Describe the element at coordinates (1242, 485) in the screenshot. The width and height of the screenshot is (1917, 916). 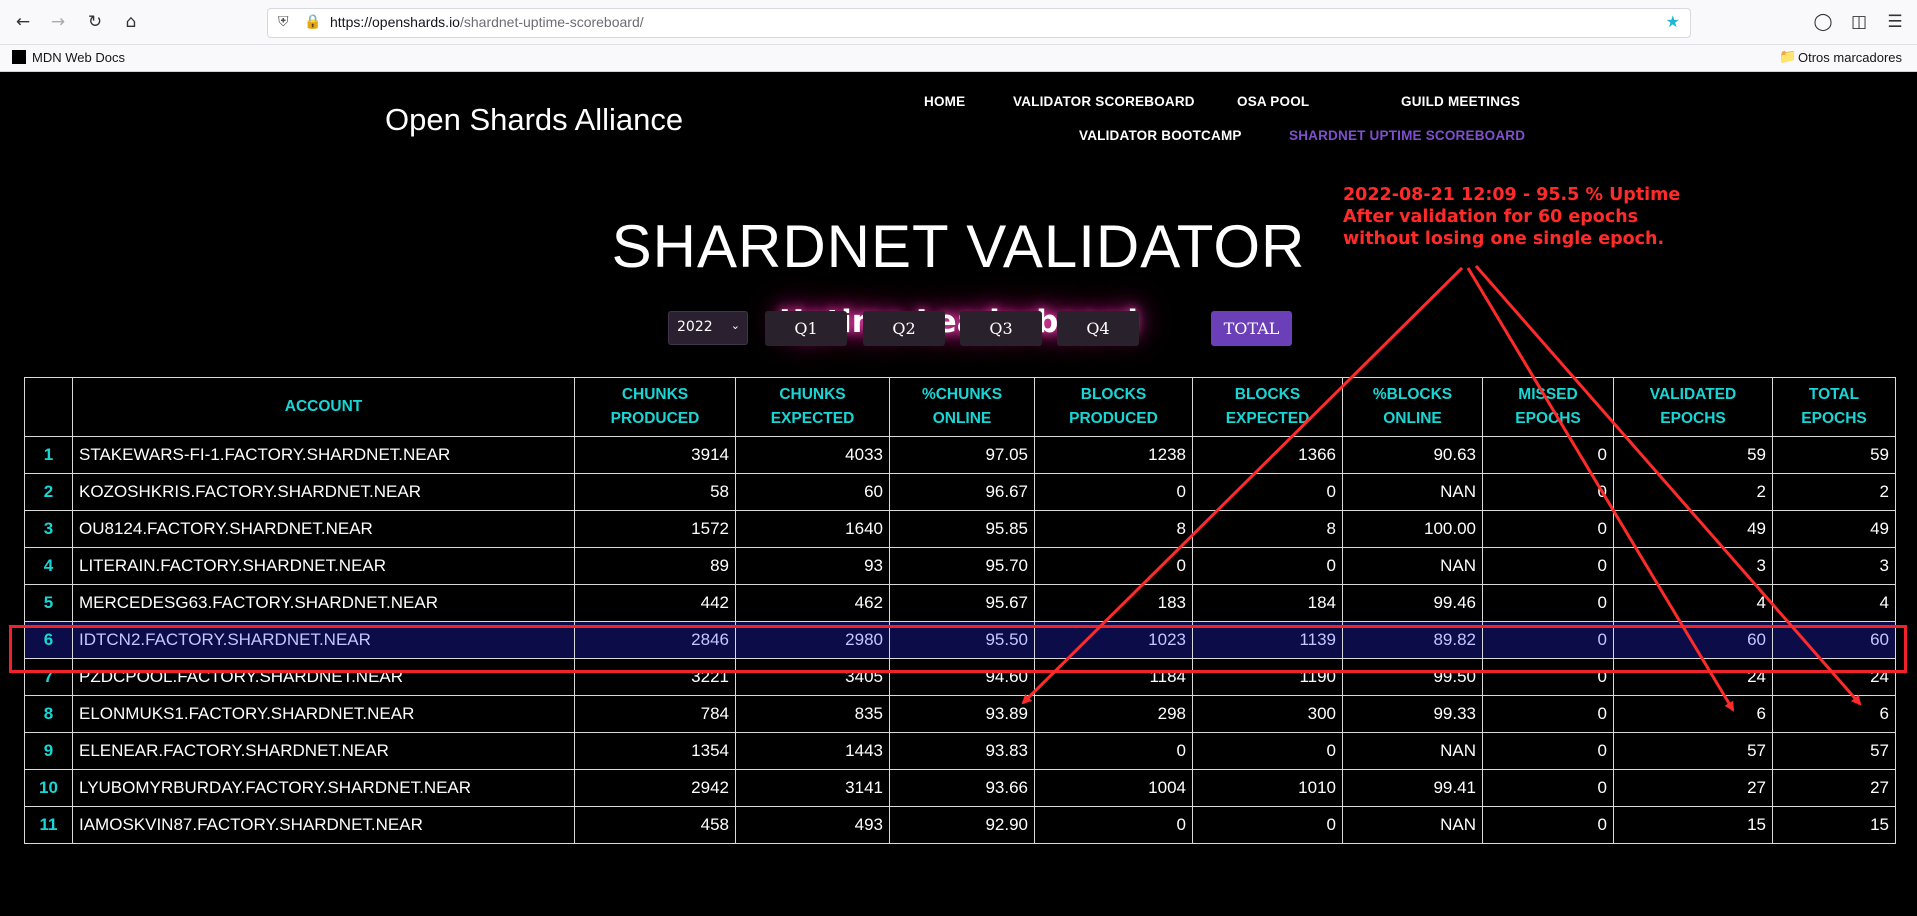
I see `arrow-to-pct-chunks` at that location.